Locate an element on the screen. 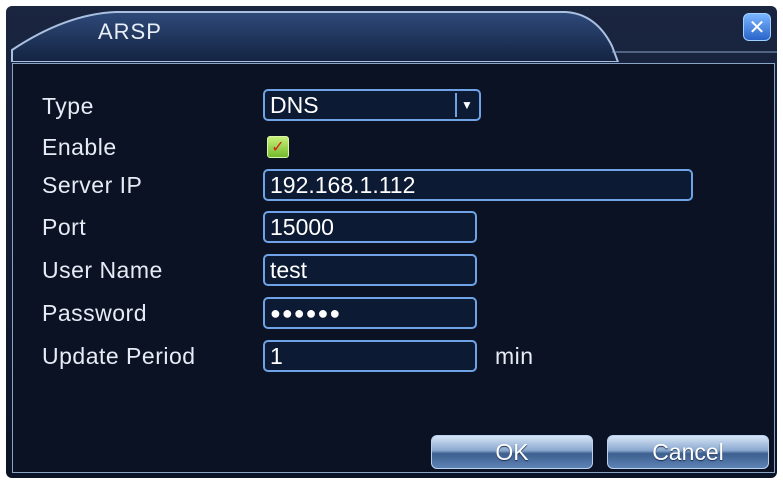  update-period-input: 1 is located at coordinates (370, 356).